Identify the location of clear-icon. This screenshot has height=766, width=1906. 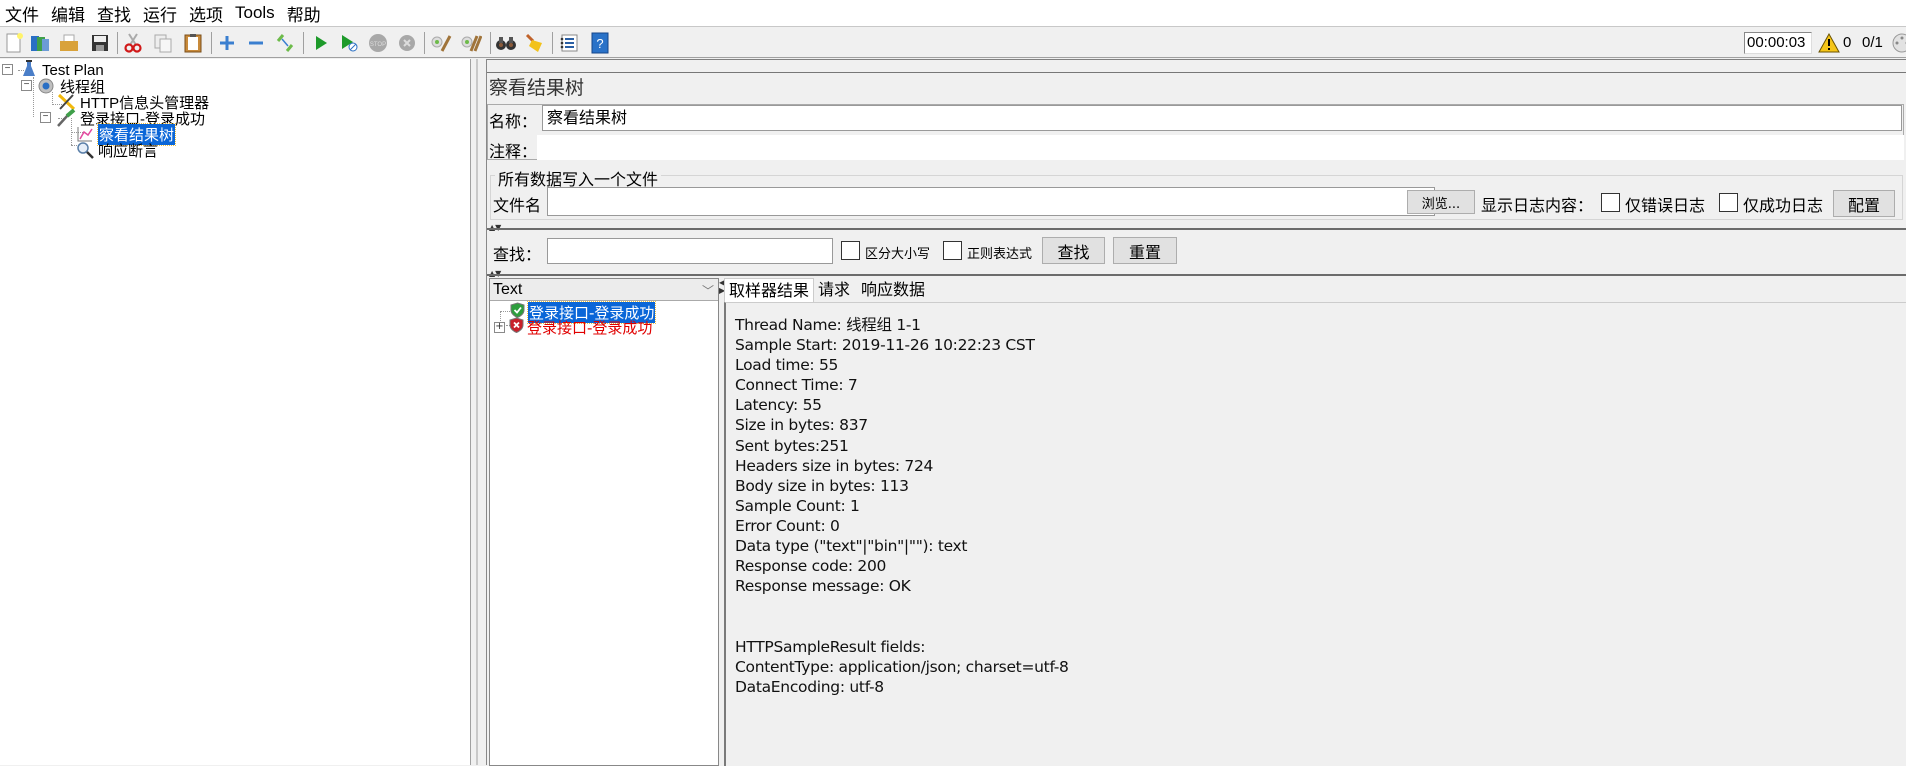
(441, 43).